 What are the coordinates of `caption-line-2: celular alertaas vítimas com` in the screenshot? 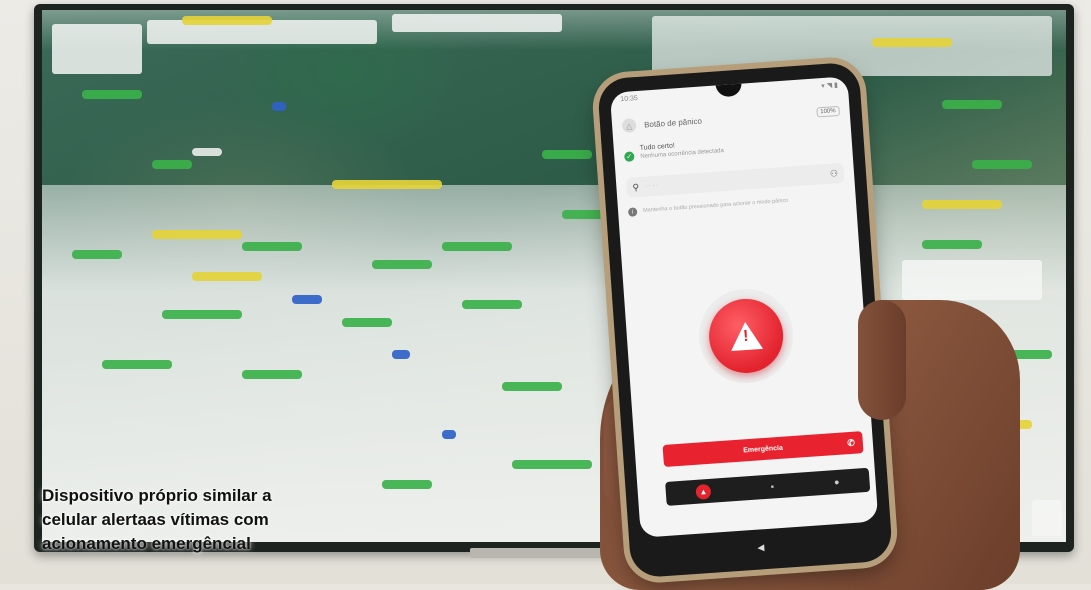 It's located at (155, 519).